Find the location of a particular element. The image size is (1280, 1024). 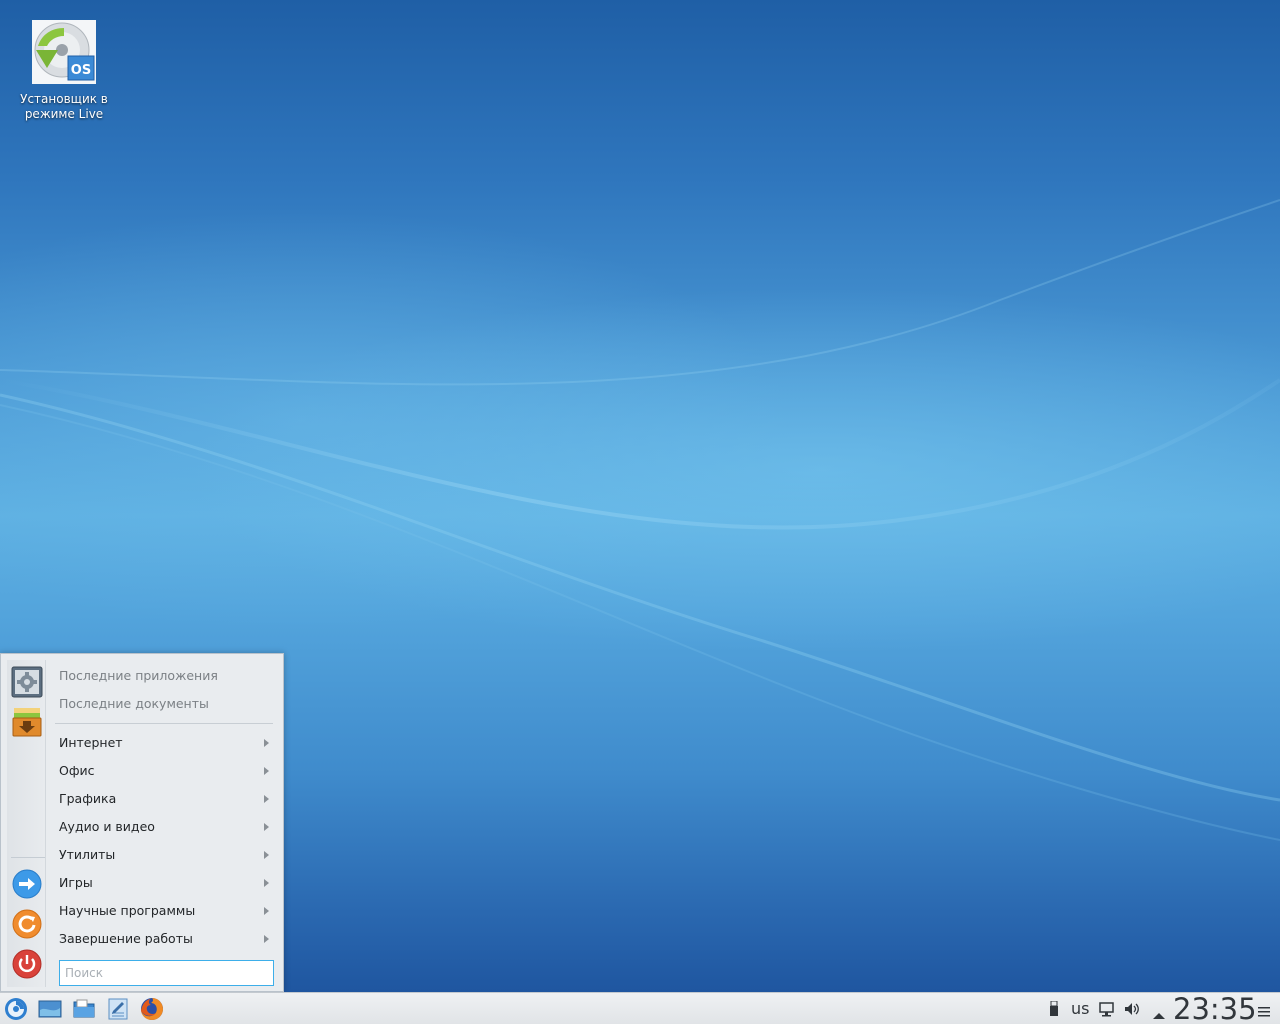

tray-expand-icon is located at coordinates (1159, 1012).